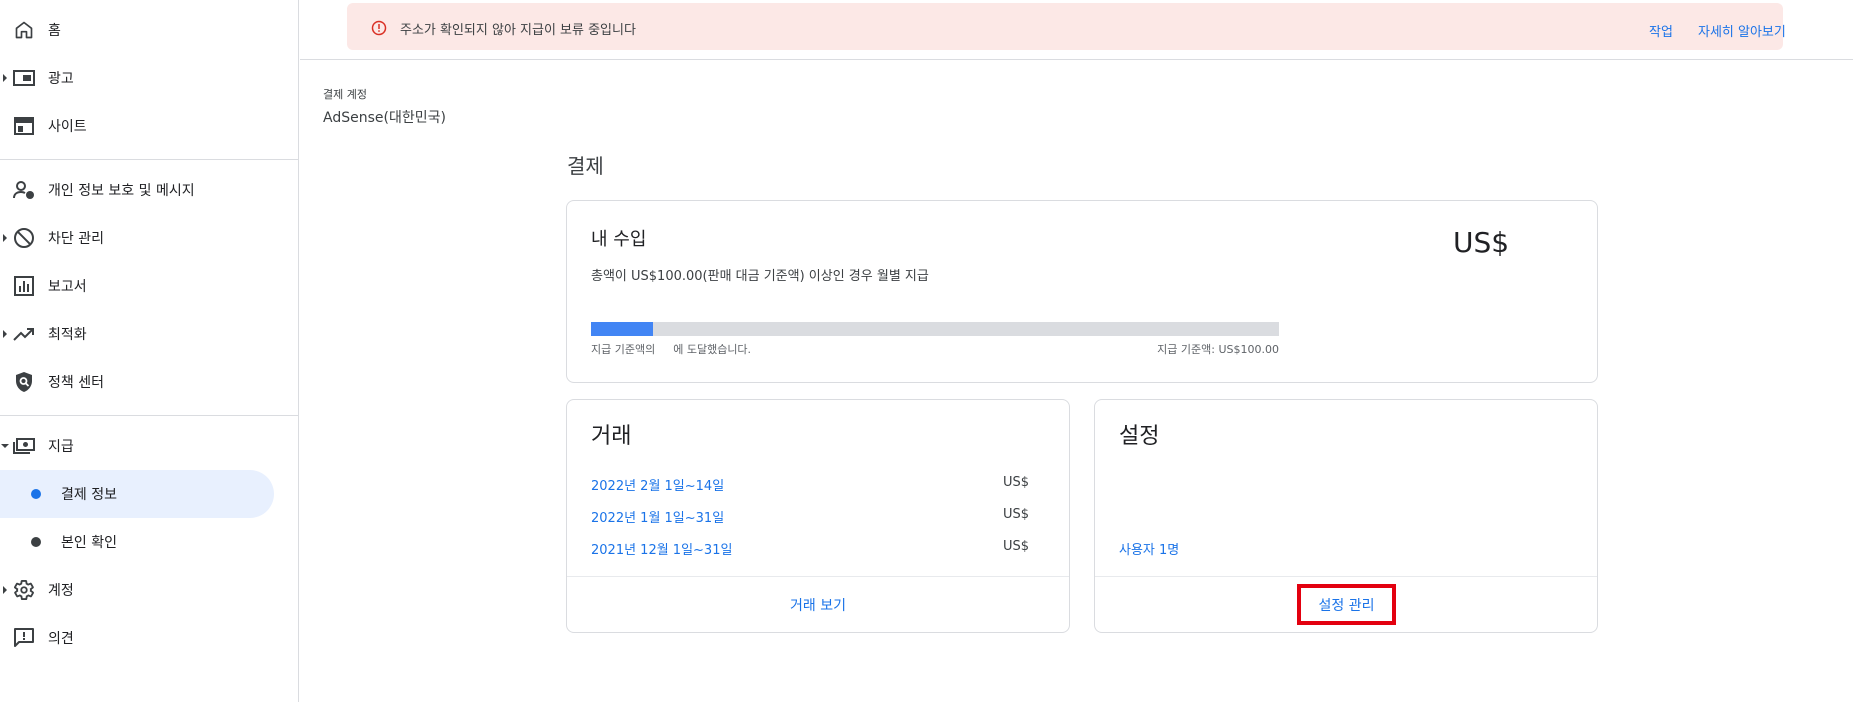  What do you see at coordinates (661, 548) in the screenshot?
I see `transaction-period-link: 2021년 12월 1일~31일` at bounding box center [661, 548].